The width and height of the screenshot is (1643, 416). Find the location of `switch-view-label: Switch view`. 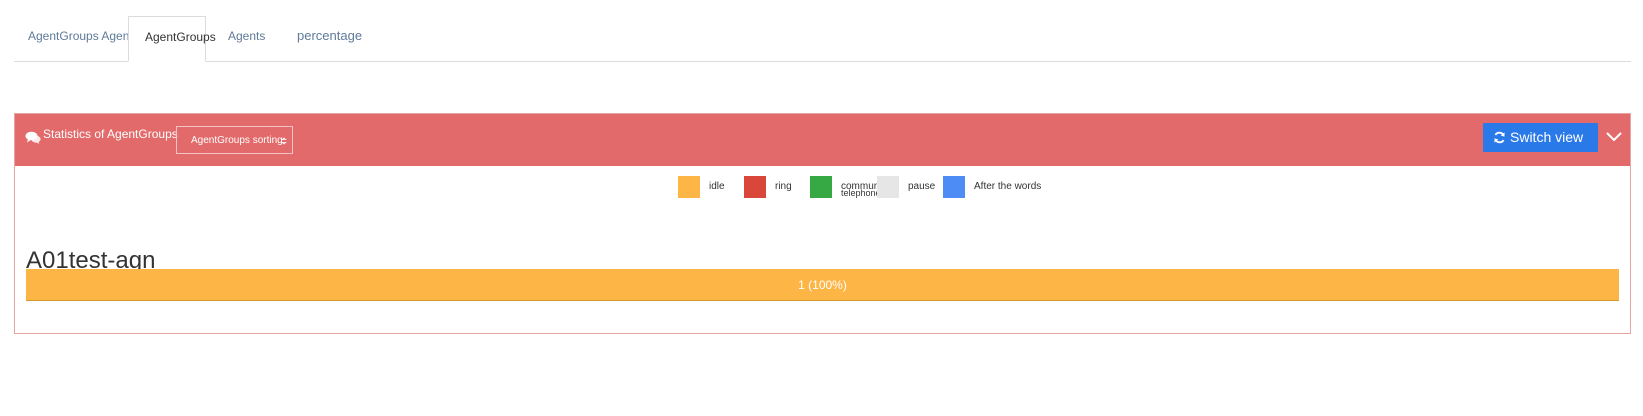

switch-view-label: Switch view is located at coordinates (1547, 137).